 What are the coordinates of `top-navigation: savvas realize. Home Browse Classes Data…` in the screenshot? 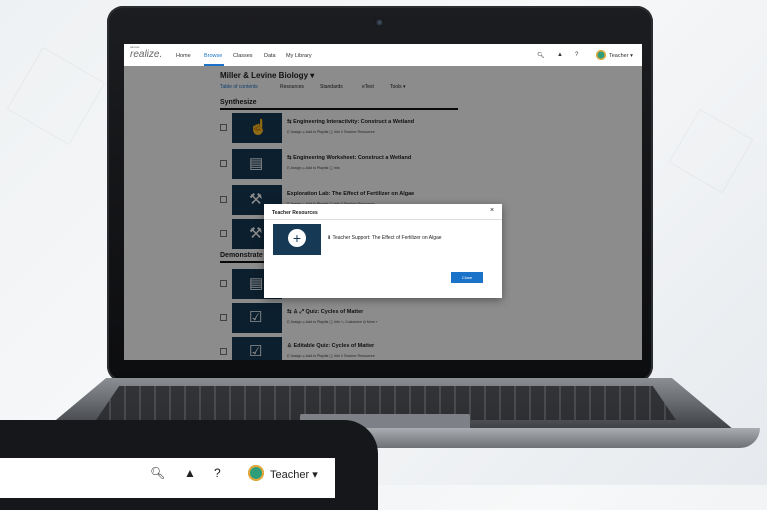 It's located at (383, 55).